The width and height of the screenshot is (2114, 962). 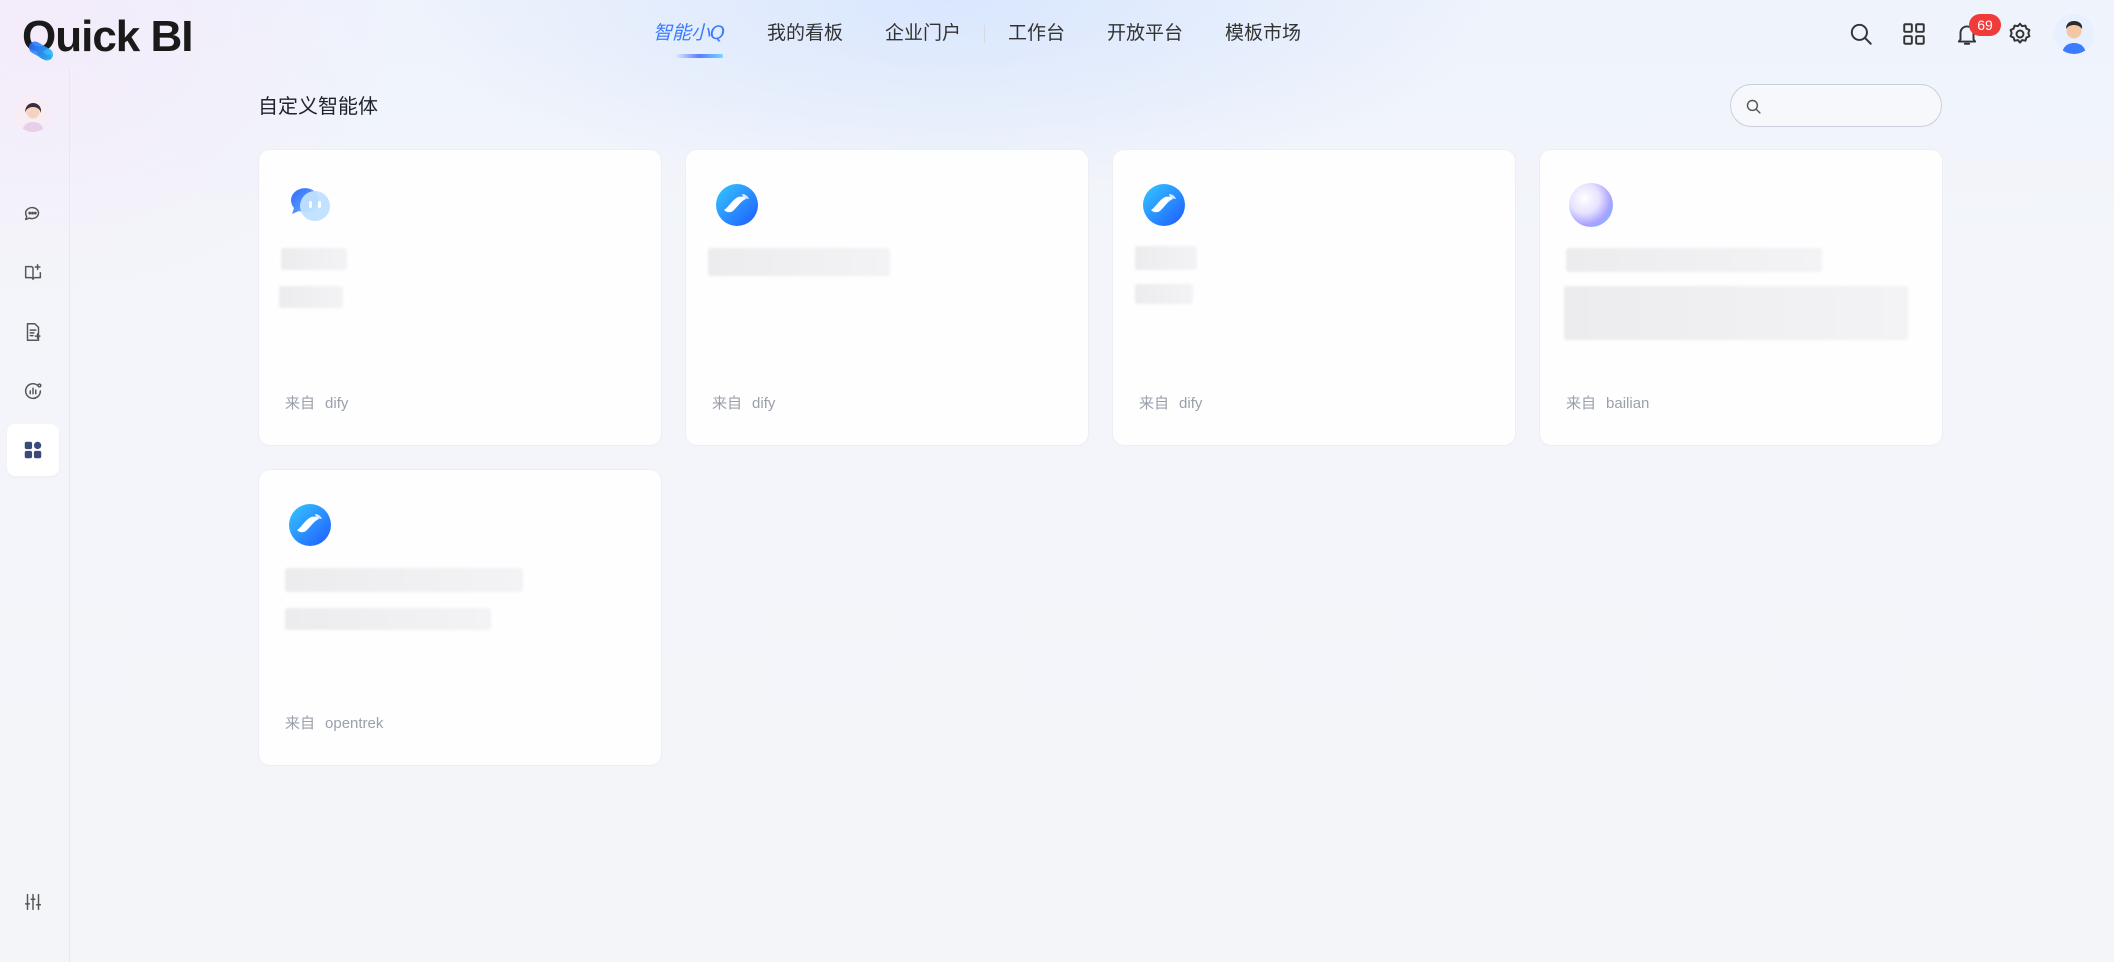 I want to click on book-spark-icon, so click(x=33, y=272).